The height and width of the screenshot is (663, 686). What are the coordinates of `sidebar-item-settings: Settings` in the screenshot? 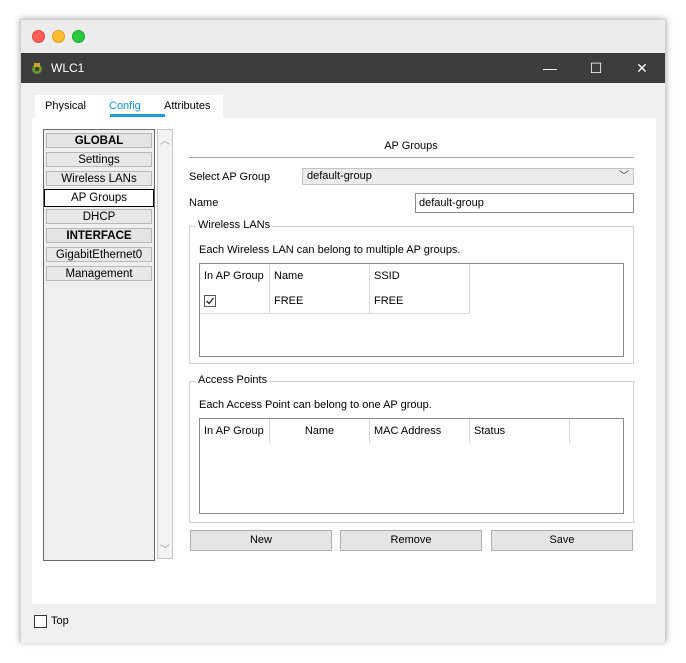 It's located at (99, 159).